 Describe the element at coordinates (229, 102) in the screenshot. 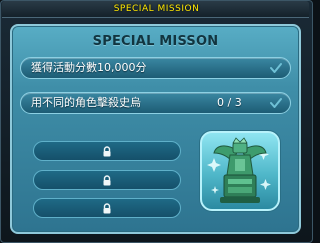

I see `mission-2-progress: 0 / 3` at that location.